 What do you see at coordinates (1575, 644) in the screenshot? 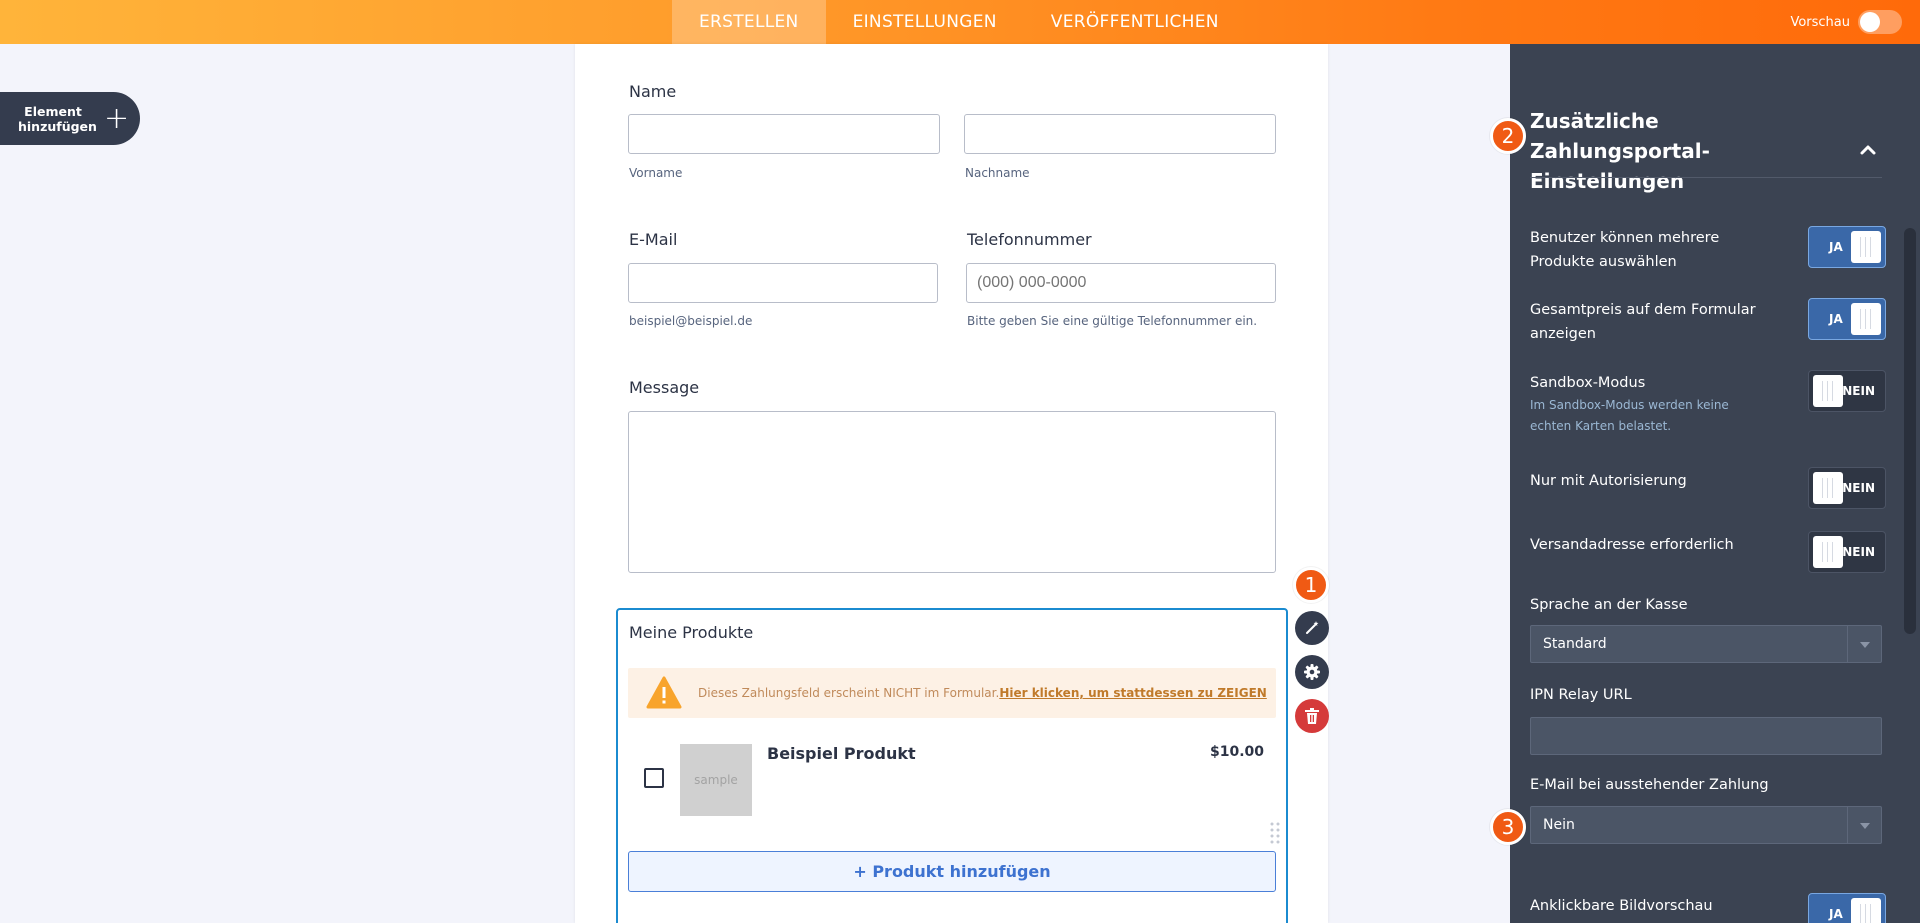
I see `language-value: Standard` at bounding box center [1575, 644].